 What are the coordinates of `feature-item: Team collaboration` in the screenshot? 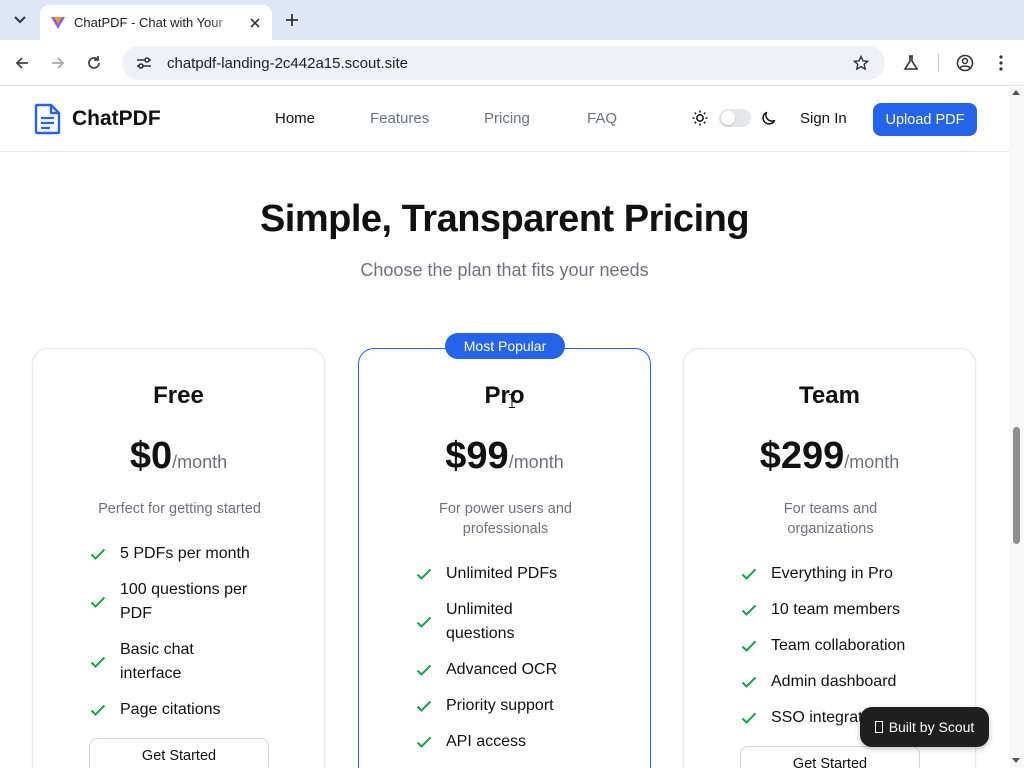 It's located at (841, 646).